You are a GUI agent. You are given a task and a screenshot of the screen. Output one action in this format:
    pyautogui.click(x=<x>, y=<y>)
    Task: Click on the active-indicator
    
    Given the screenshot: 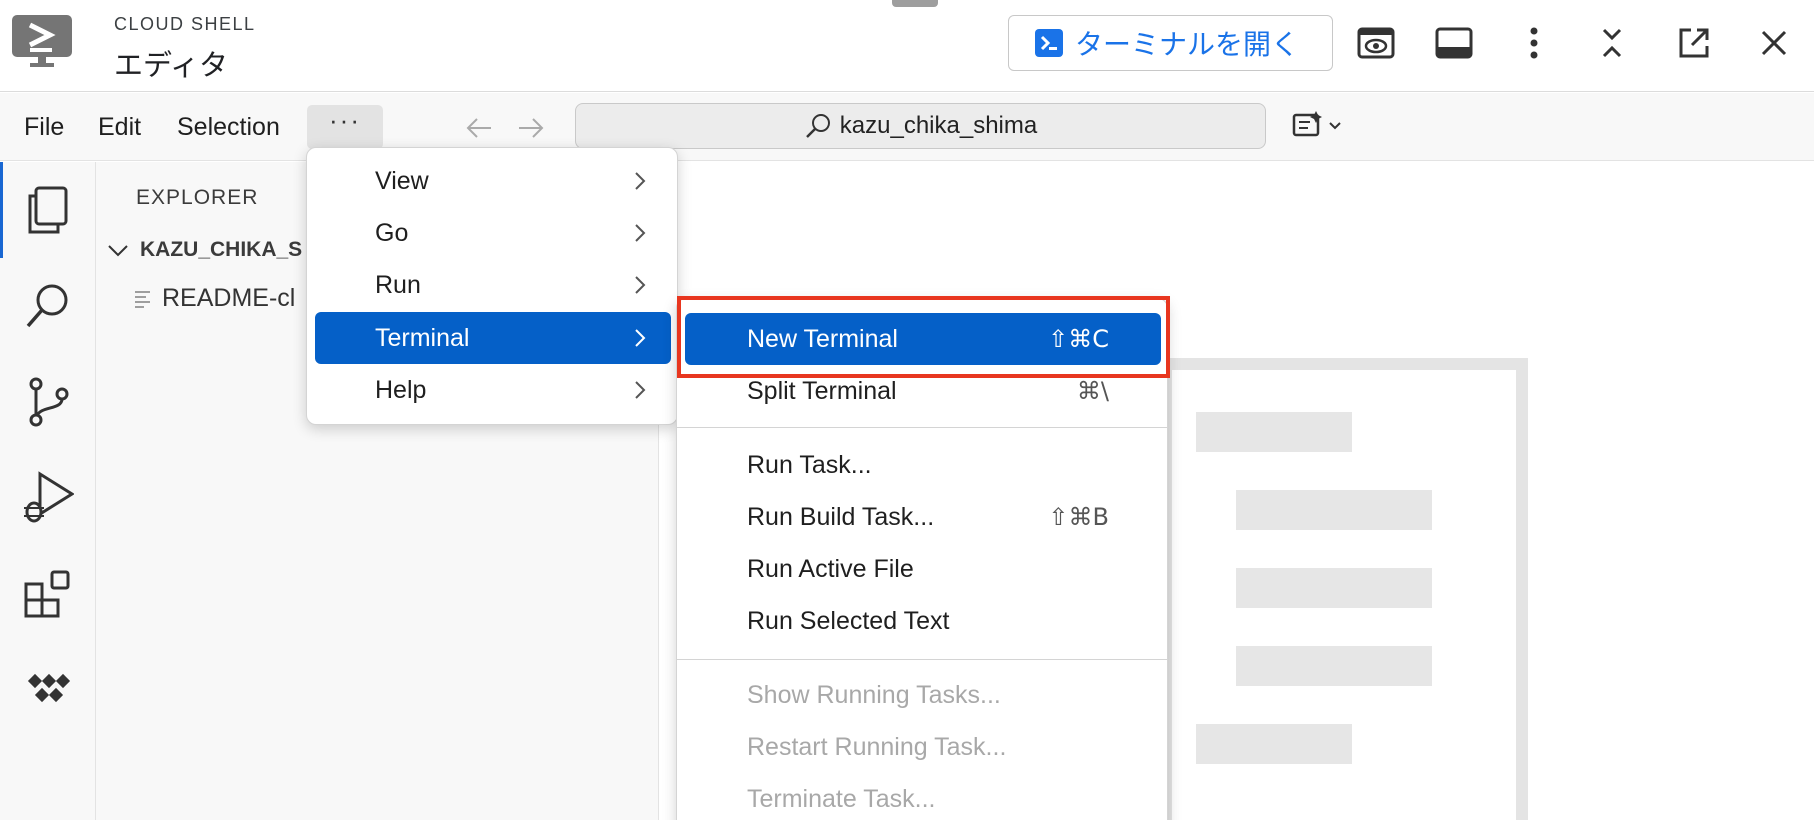 What is the action you would take?
    pyautogui.click(x=1, y=210)
    